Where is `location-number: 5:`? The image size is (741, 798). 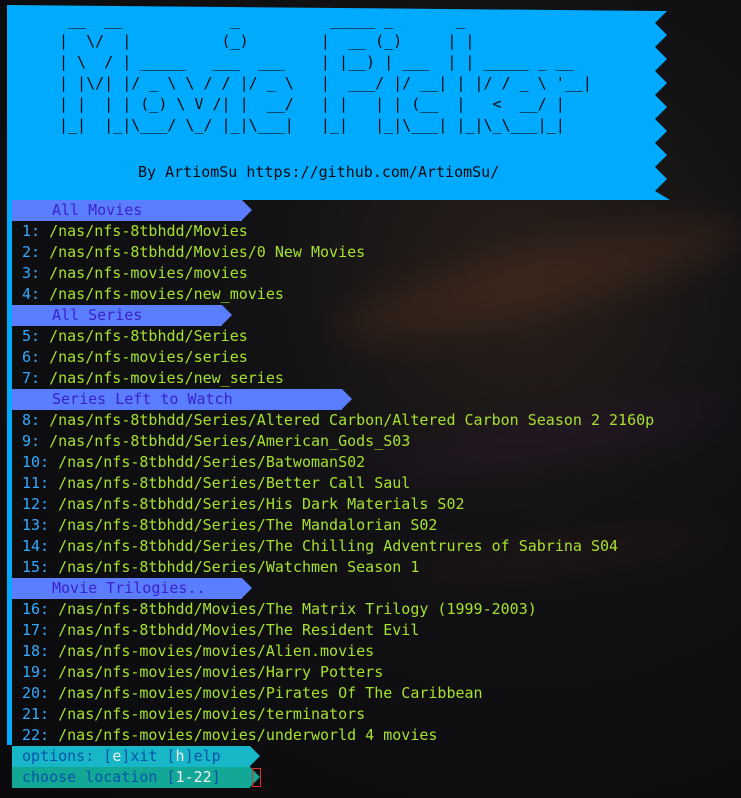 location-number: 5: is located at coordinates (31, 336).